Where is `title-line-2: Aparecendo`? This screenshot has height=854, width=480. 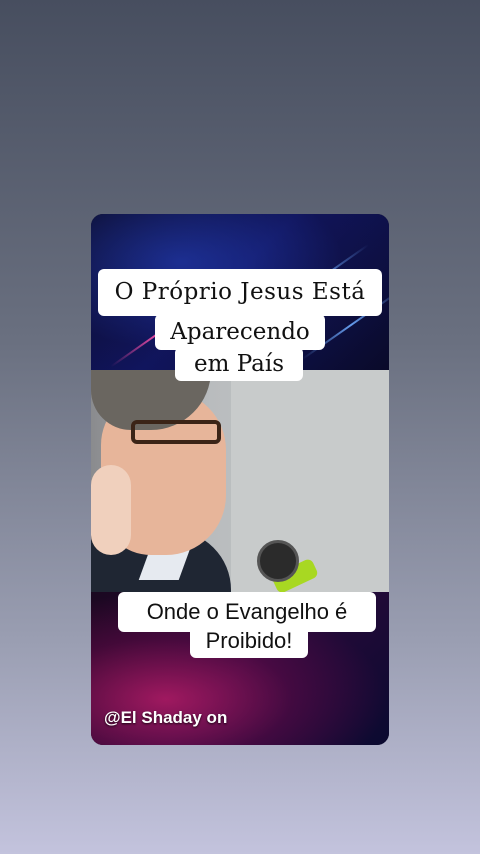 title-line-2: Aparecendo is located at coordinates (240, 332).